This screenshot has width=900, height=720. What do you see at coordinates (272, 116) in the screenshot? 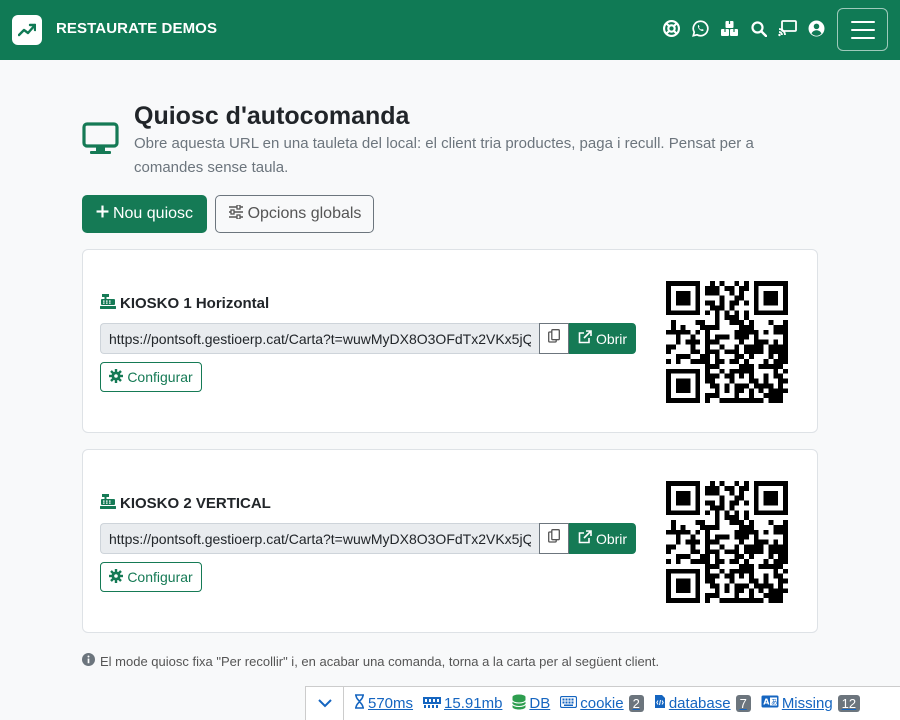
I see `page-title: Quiosc d'autocomanda` at bounding box center [272, 116].